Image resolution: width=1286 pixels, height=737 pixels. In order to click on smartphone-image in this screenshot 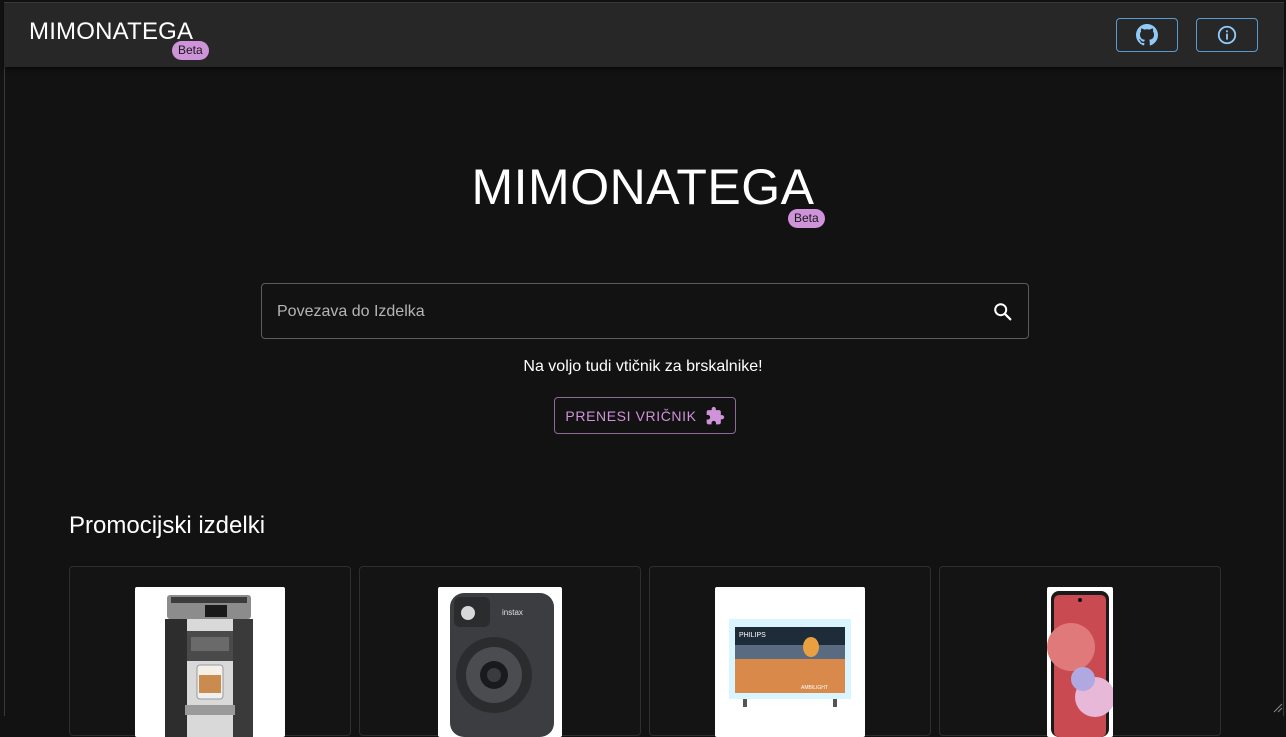, I will do `click(1080, 662)`.